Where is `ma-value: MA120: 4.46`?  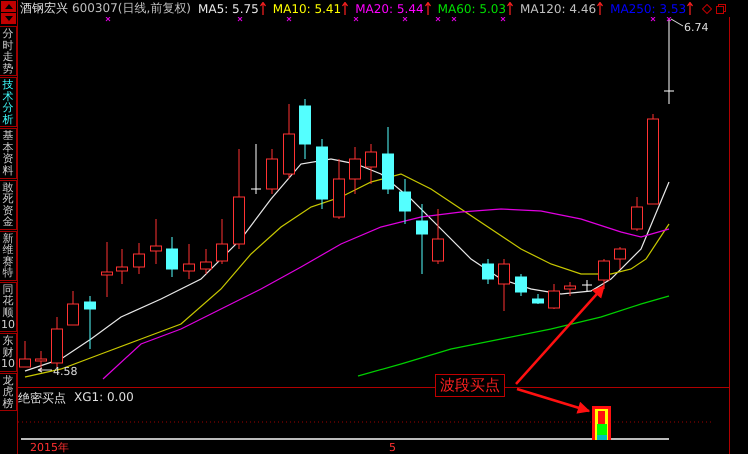 ma-value: MA120: 4.46 is located at coordinates (558, 9).